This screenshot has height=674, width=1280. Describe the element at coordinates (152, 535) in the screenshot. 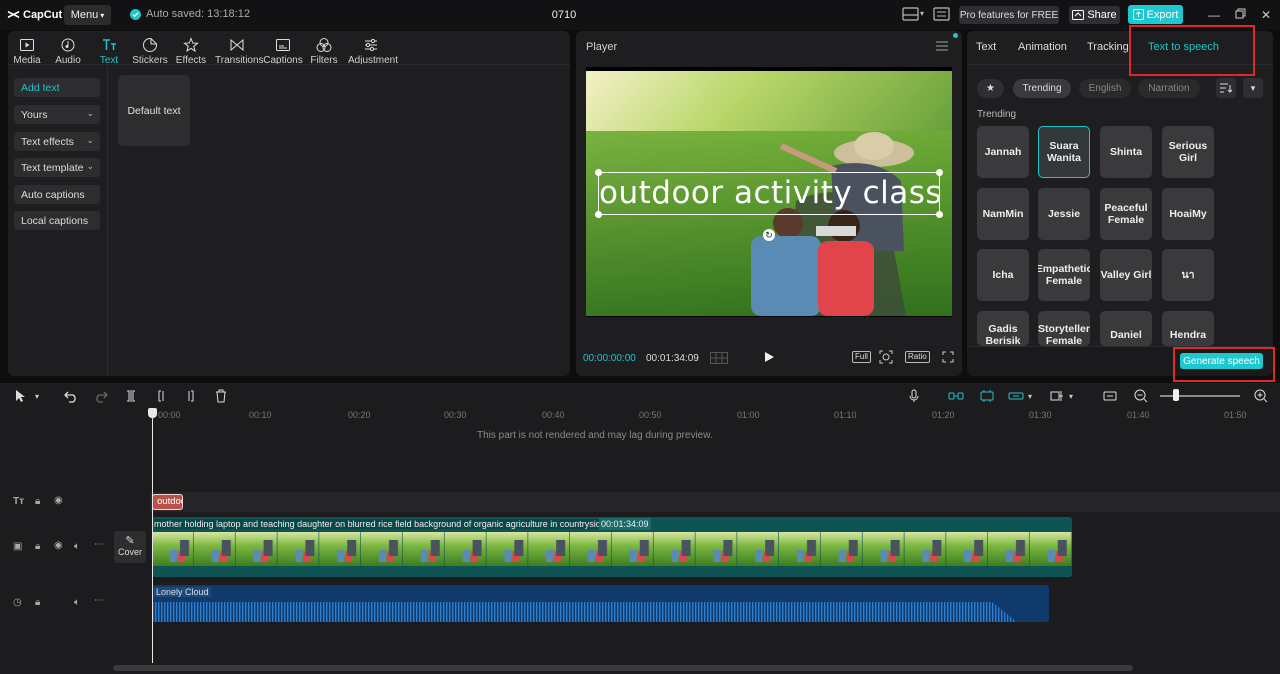

I see `playhead-line` at that location.